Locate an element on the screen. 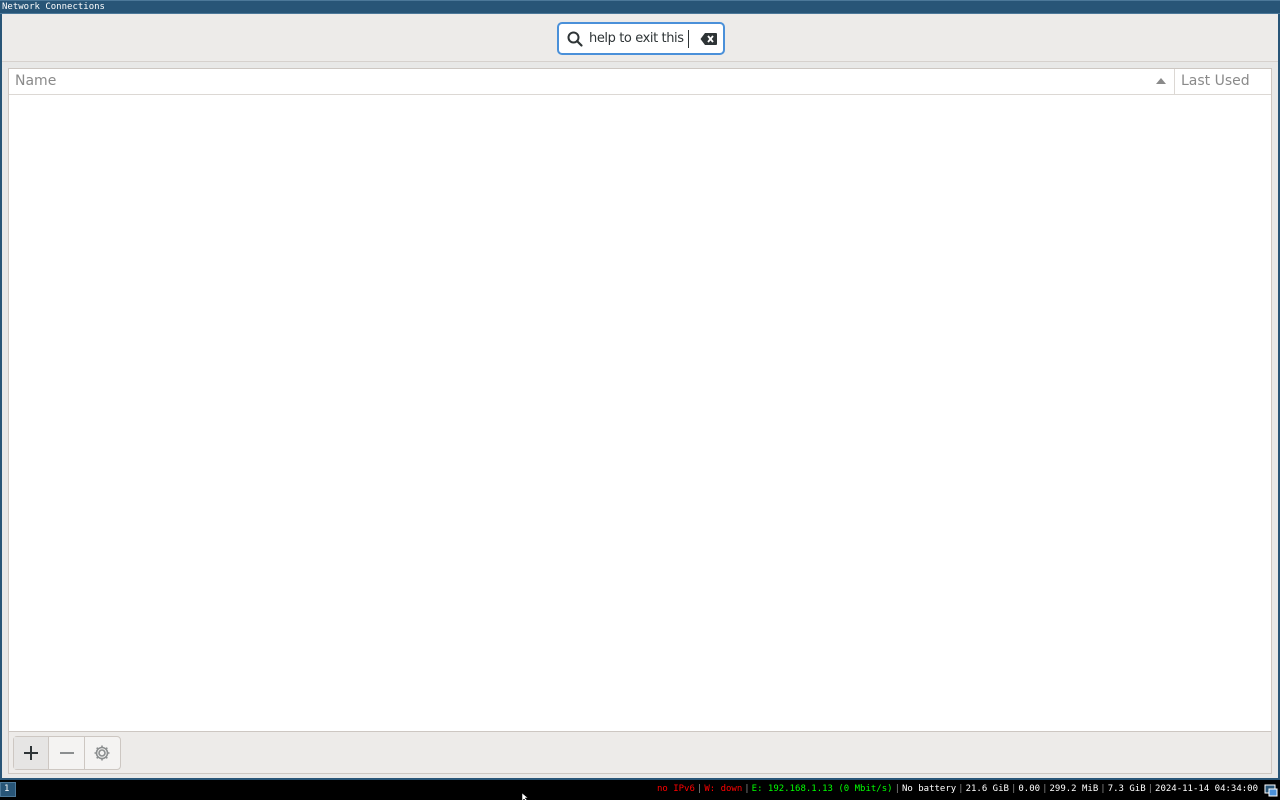 This screenshot has height=800, width=1280. text-caret is located at coordinates (688, 39).